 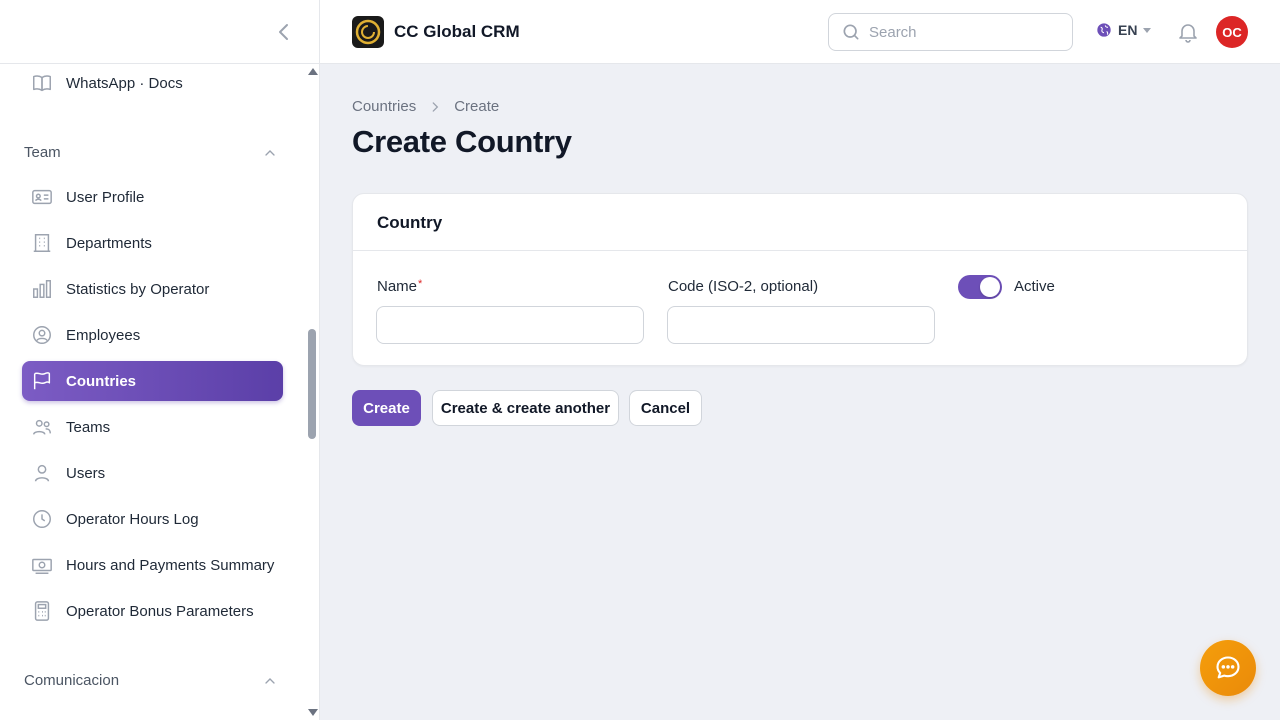 What do you see at coordinates (42, 243) in the screenshot?
I see `building-icon` at bounding box center [42, 243].